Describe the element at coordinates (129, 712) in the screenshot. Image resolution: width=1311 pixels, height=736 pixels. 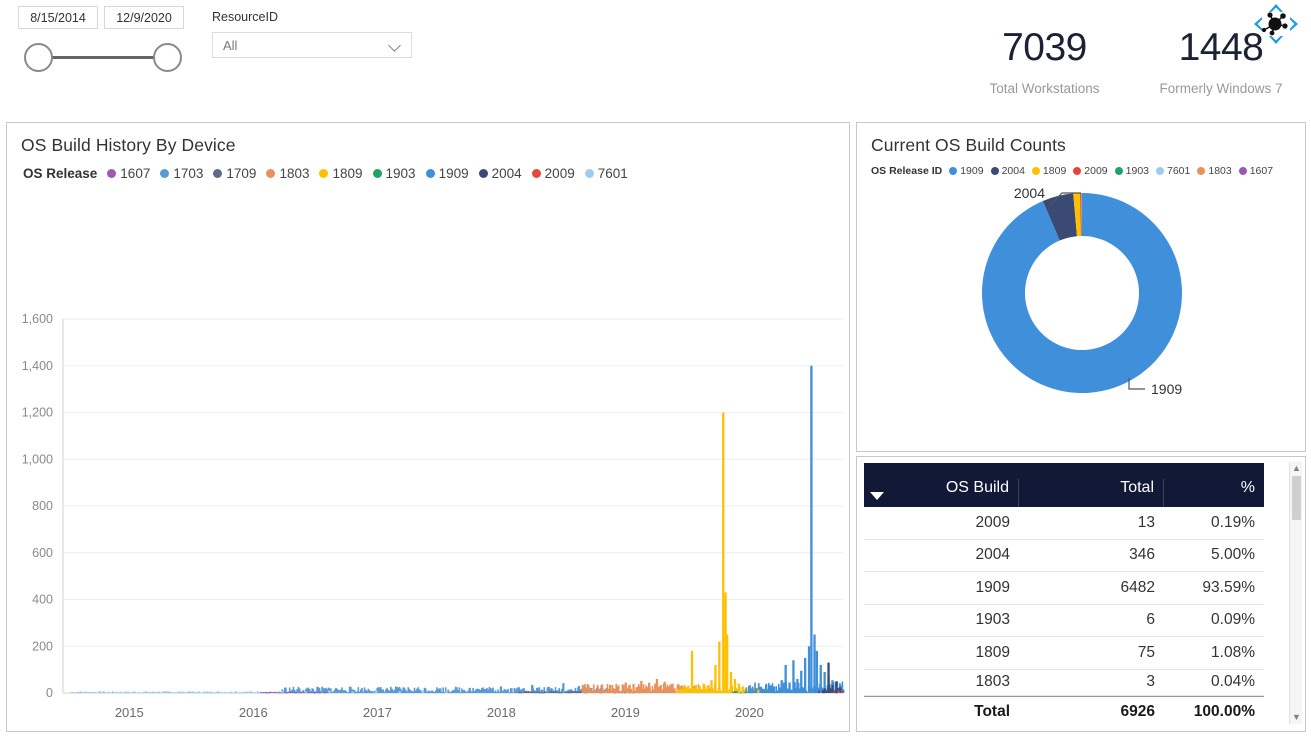
I see `svg-text: 2015` at that location.